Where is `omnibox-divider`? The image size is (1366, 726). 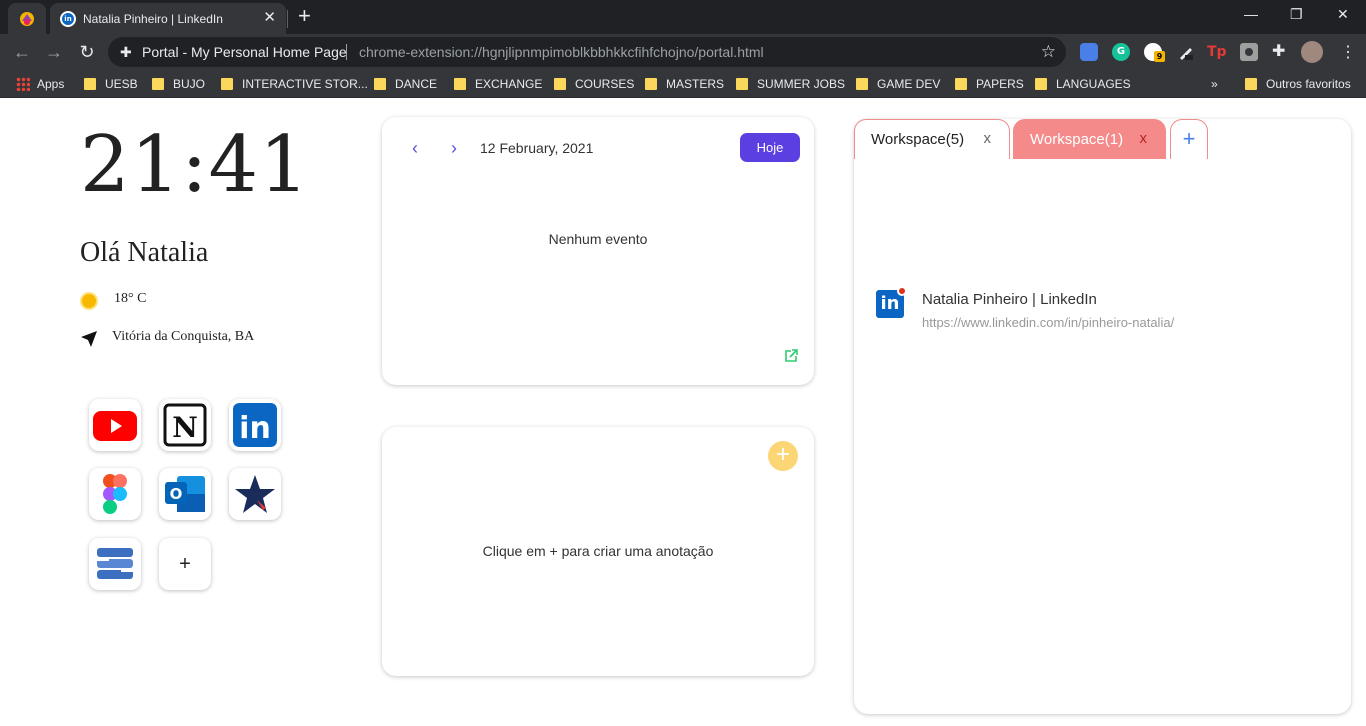 omnibox-divider is located at coordinates (346, 52).